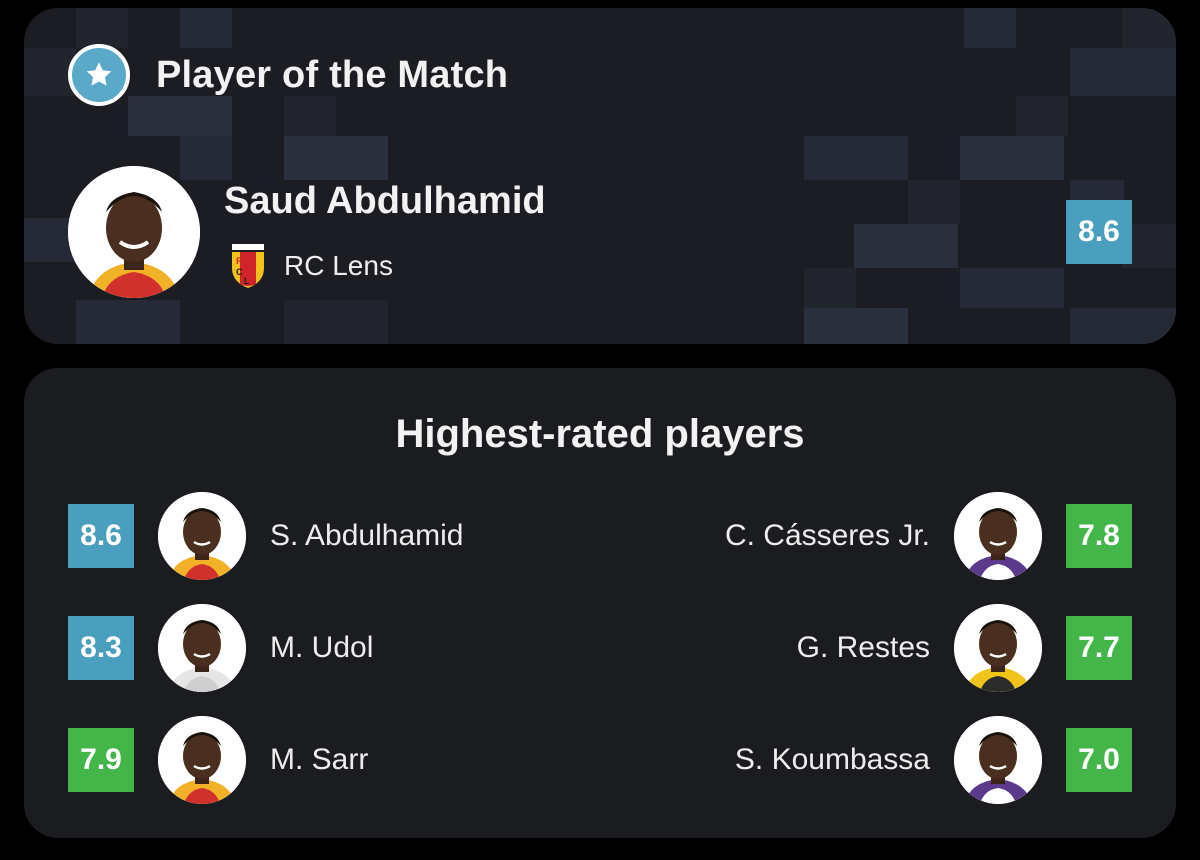 This screenshot has width=1200, height=860. Describe the element at coordinates (248, 266) in the screenshot. I see `rc-lens-crest-icon: R C L` at that location.